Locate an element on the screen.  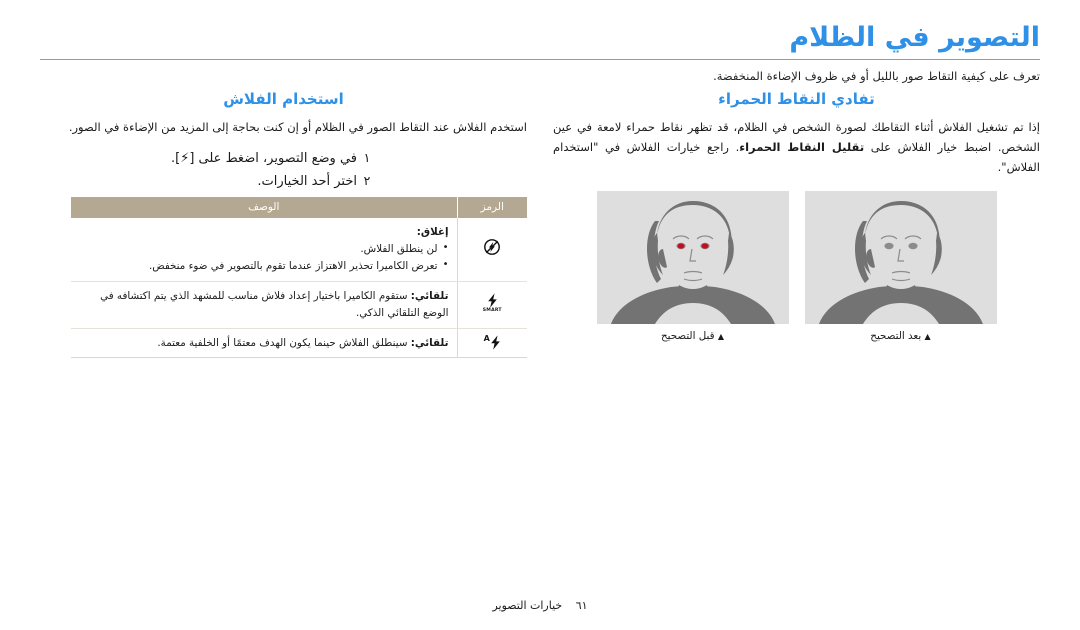
flash-auto-label: تلقائي: is located at coordinates (429, 342).